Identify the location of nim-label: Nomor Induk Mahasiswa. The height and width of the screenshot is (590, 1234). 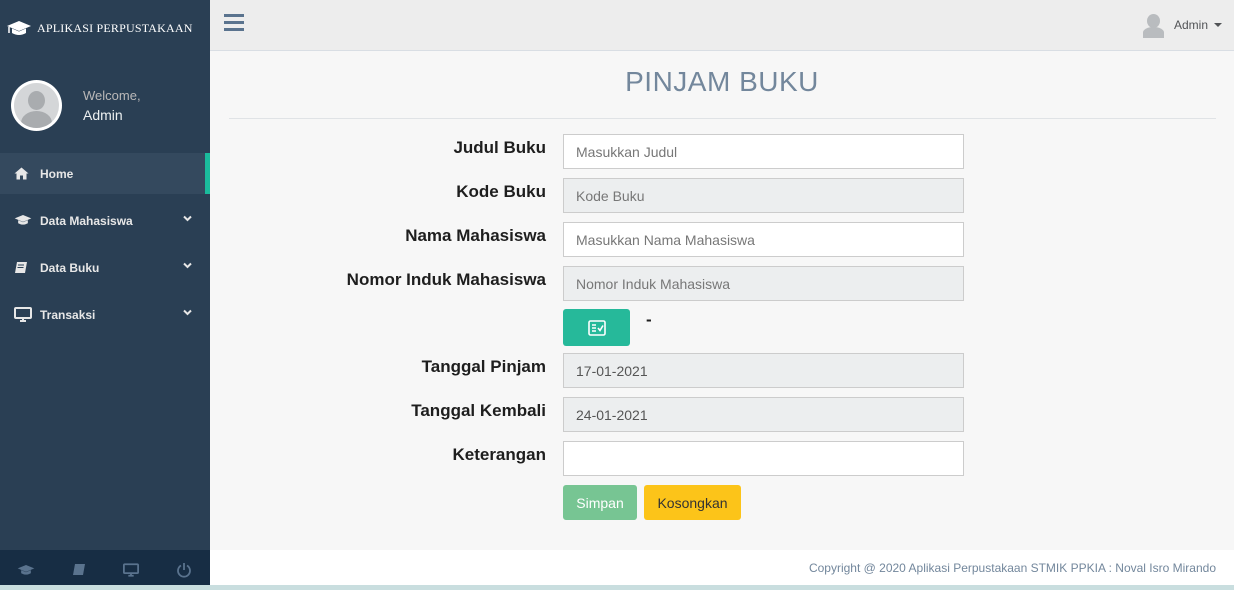
(446, 279).